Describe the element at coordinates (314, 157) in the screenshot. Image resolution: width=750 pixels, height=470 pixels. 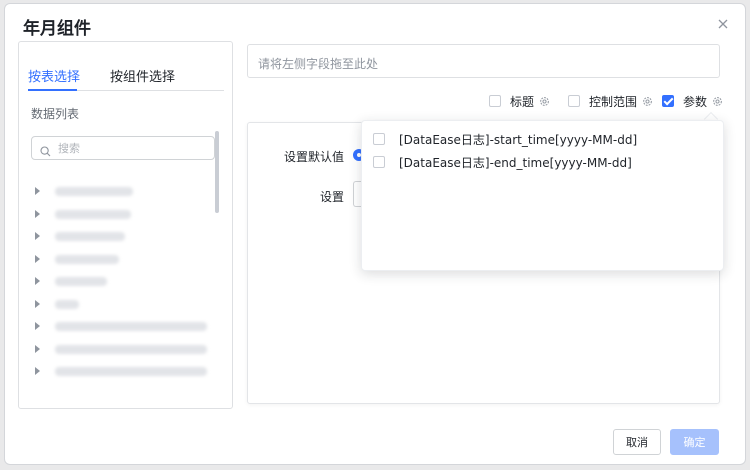
I see `default-value-label: 设置默认值` at that location.